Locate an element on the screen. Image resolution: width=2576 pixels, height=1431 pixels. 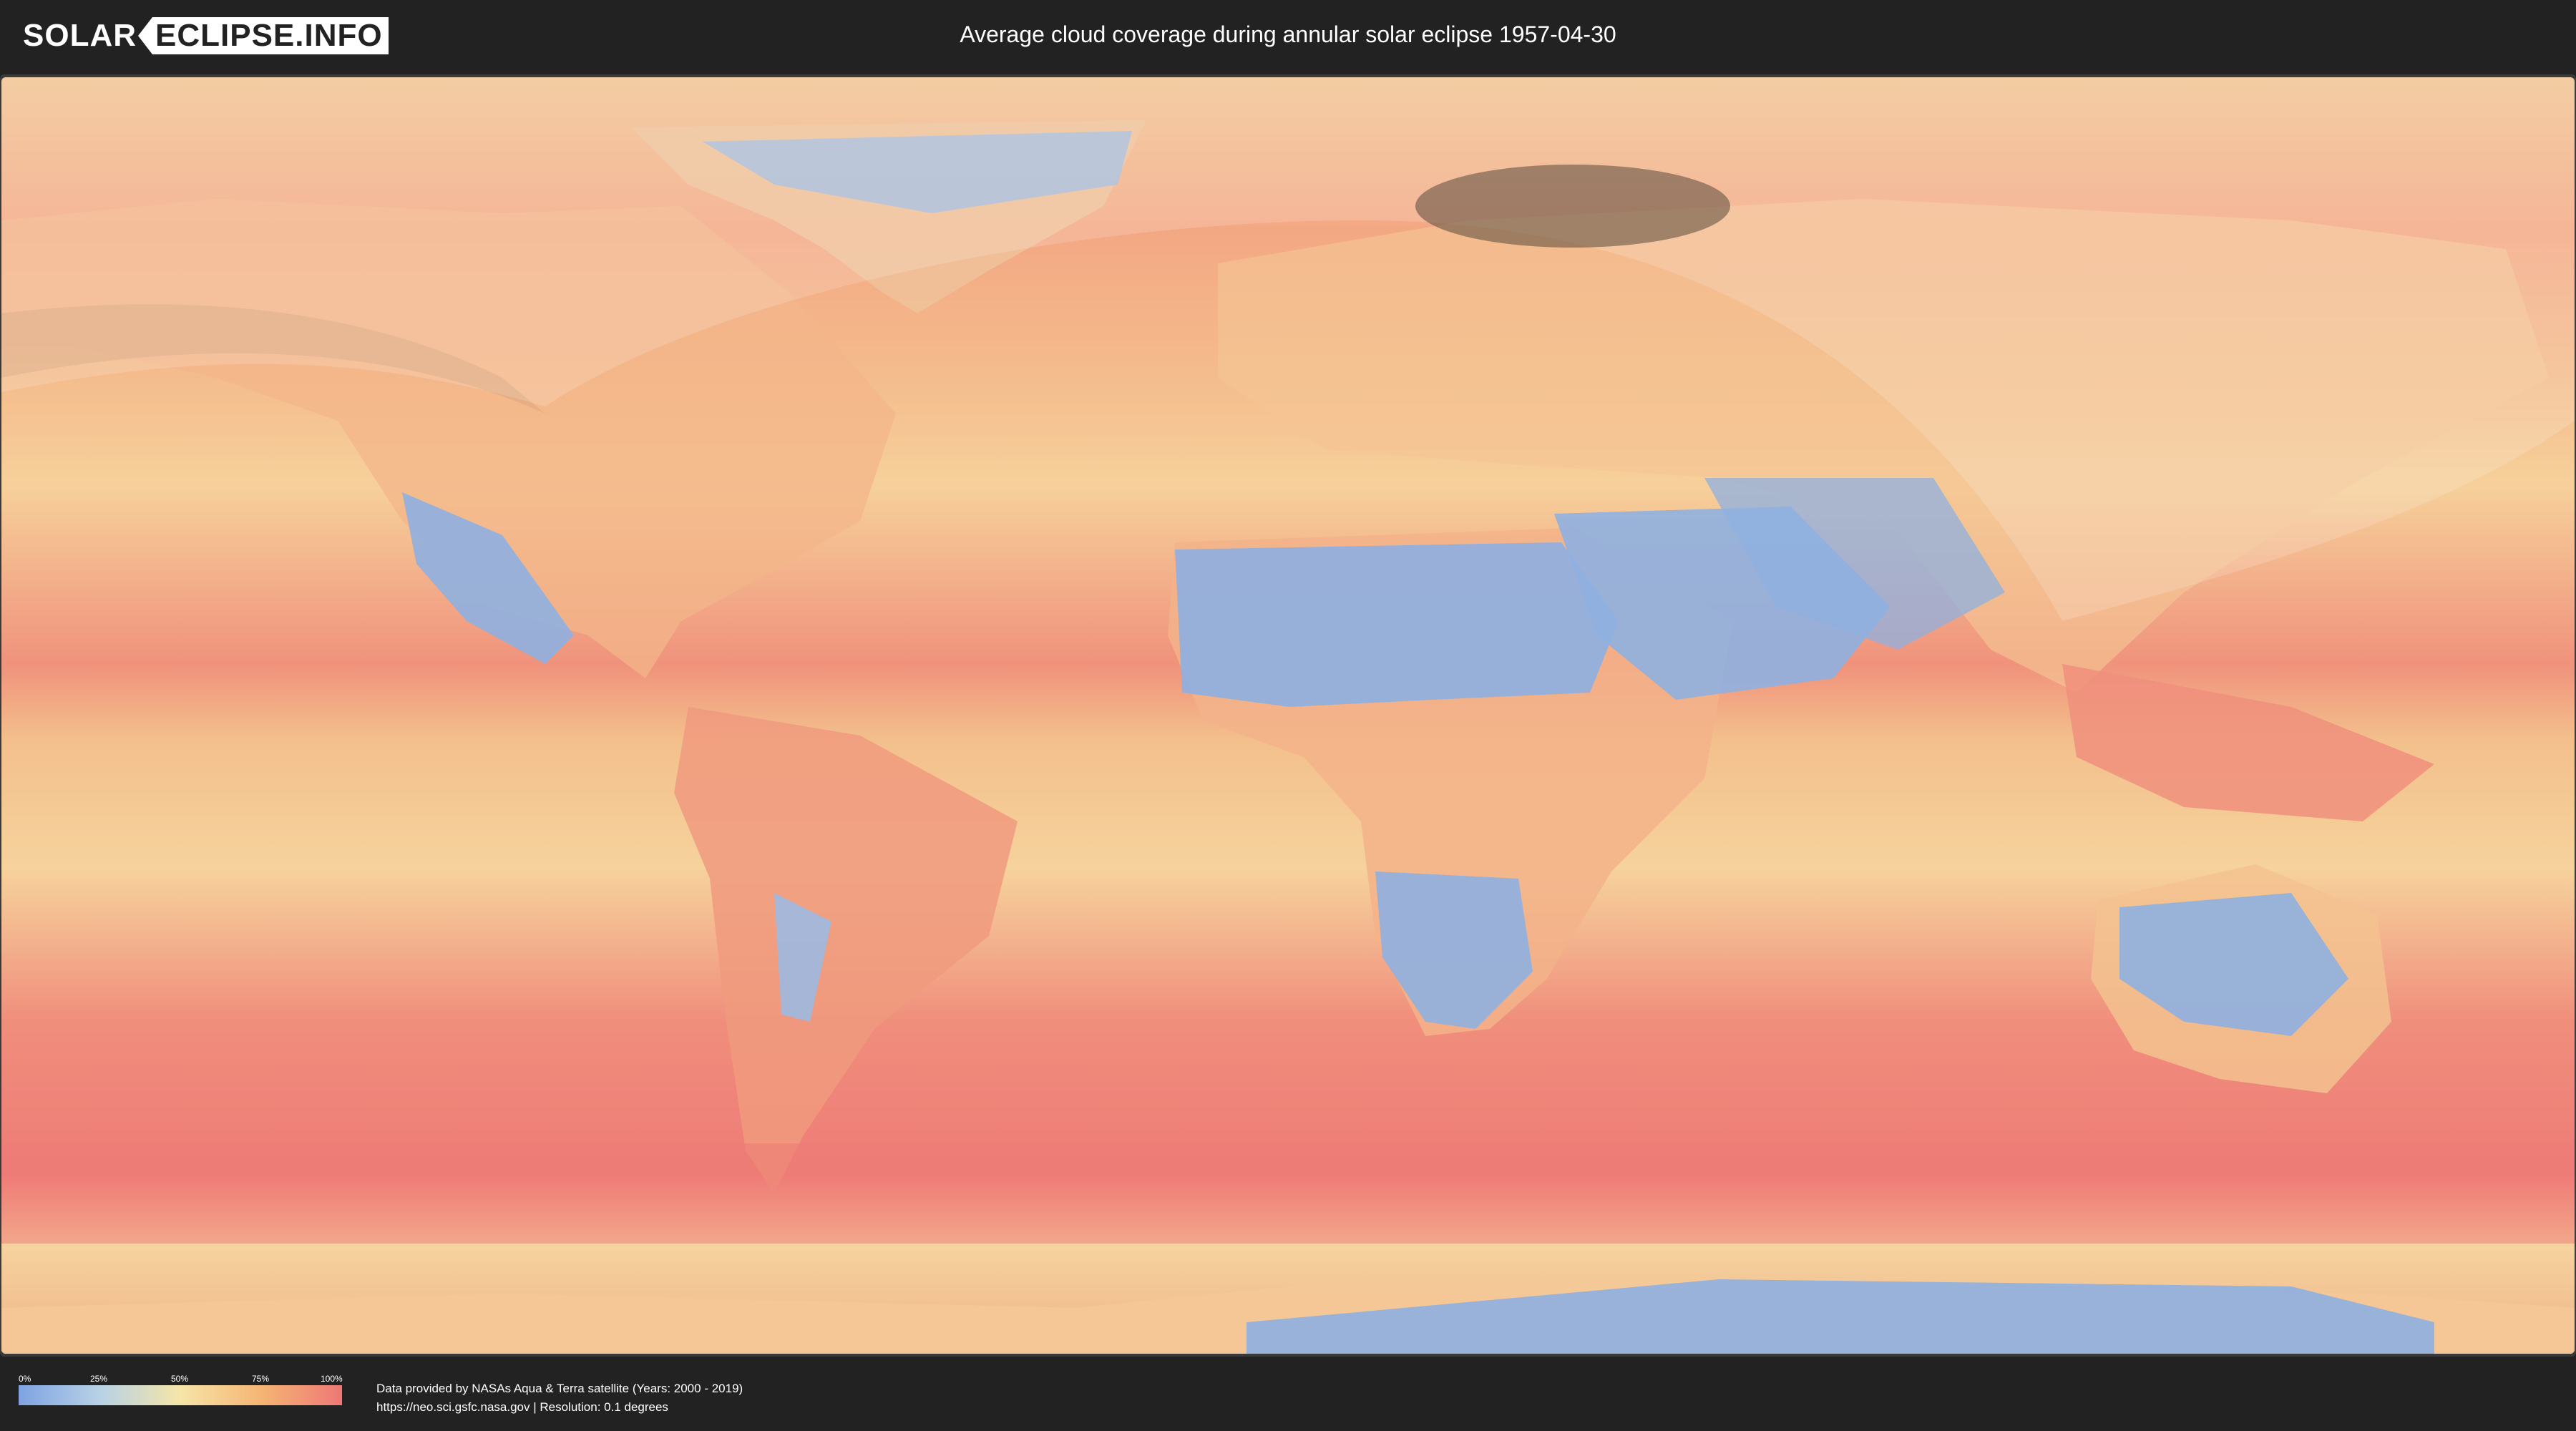
cloud-coverage-legend: 0% 25% 50% 75% 100% is located at coordinates (181, 1389).